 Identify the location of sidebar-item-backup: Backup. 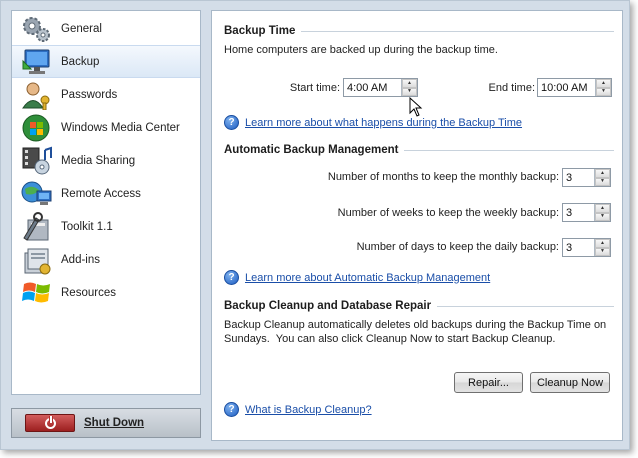
(106, 61).